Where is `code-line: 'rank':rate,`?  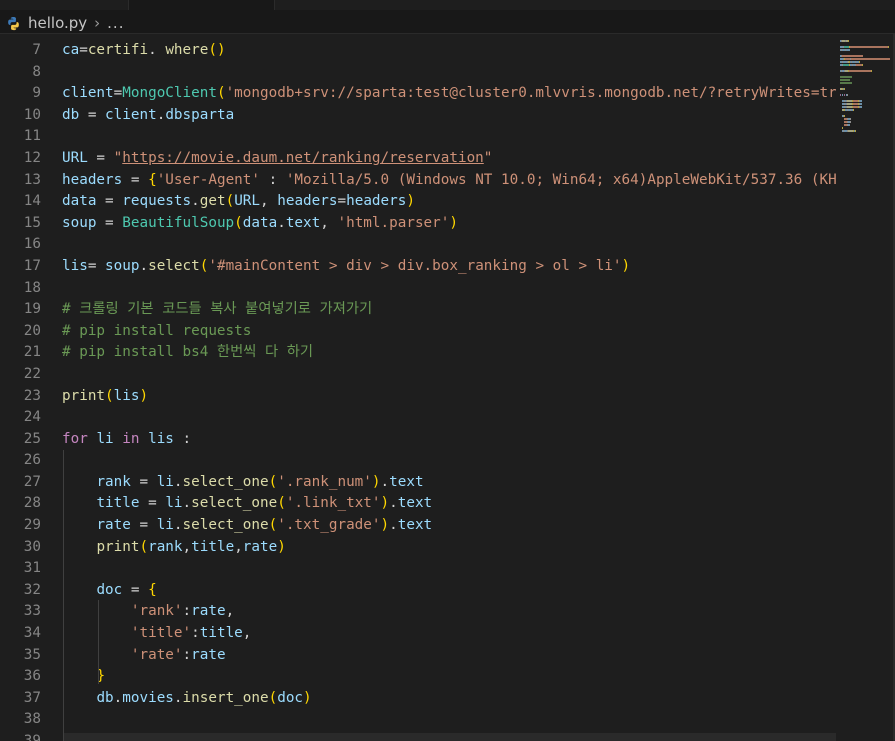 code-line: 'rank':rate, is located at coordinates (449, 612).